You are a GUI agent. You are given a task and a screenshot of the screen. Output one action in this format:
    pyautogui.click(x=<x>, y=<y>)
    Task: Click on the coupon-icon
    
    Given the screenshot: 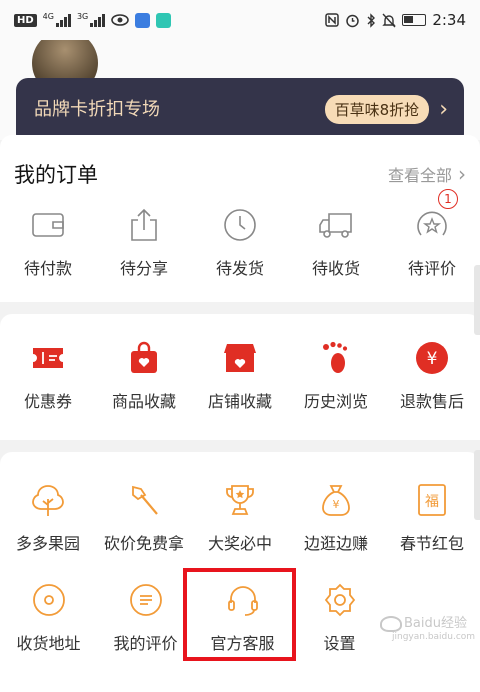 What is the action you would take?
    pyautogui.click(x=48, y=358)
    